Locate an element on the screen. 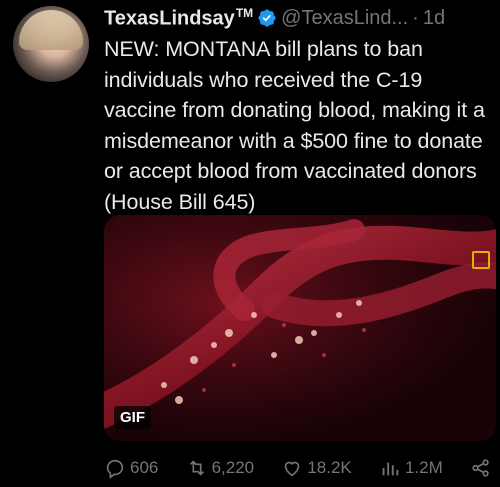  avatar-hair is located at coordinates (51, 30).